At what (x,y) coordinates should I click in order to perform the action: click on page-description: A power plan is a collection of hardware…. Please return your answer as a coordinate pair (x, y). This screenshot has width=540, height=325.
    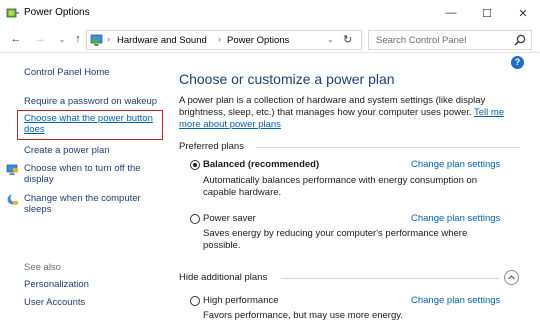
    Looking at the image, I should click on (349, 113).